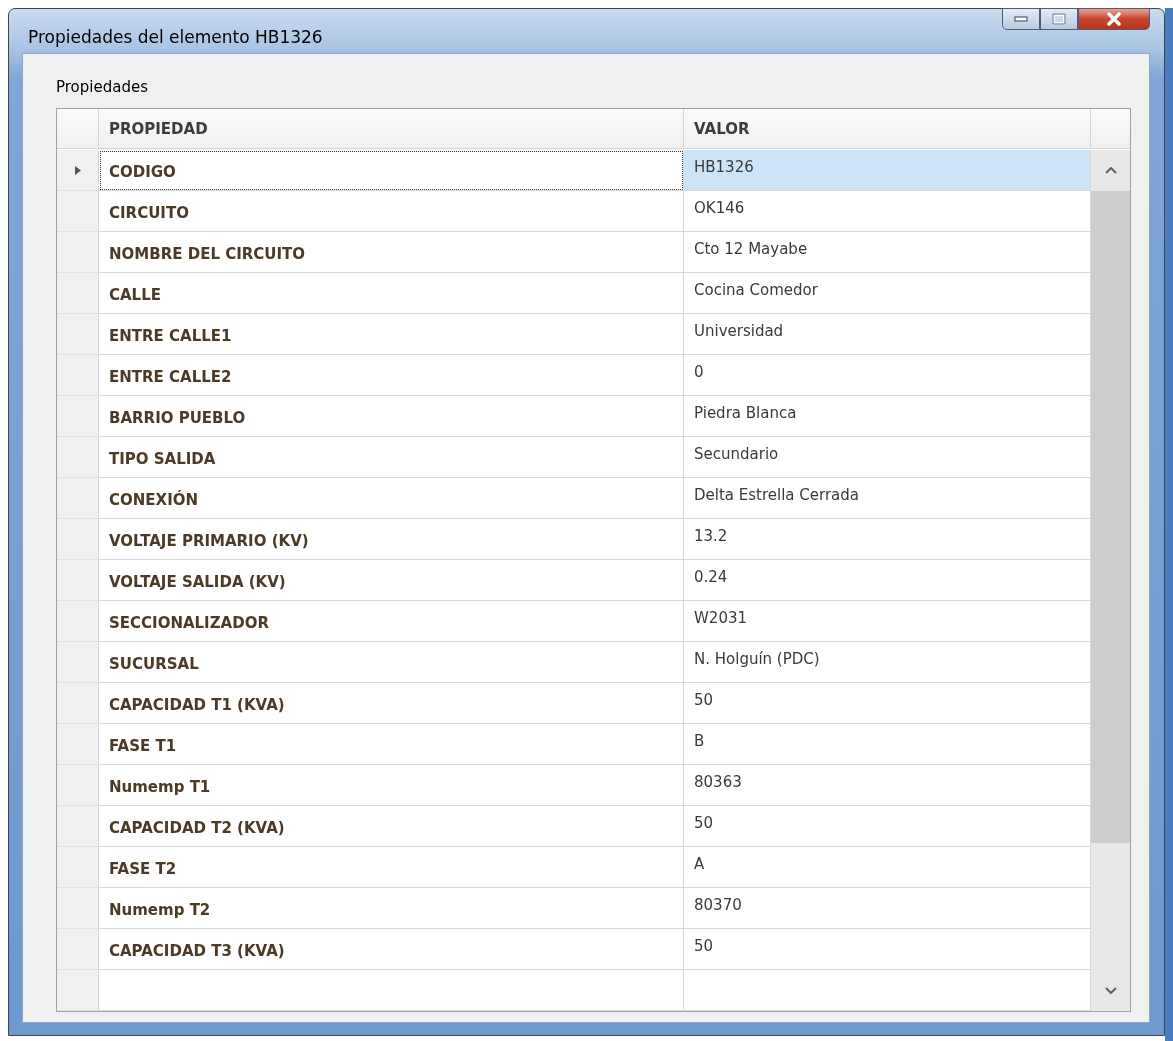 The width and height of the screenshot is (1173, 1041). What do you see at coordinates (102, 87) in the screenshot?
I see `group-label: Propiedades` at bounding box center [102, 87].